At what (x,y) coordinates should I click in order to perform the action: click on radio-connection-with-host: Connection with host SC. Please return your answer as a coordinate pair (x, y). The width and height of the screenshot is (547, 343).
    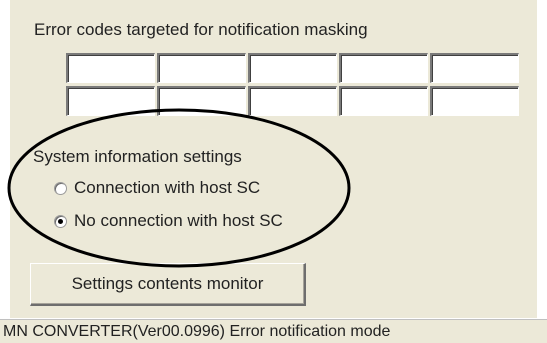
    Looking at the image, I should click on (157, 188).